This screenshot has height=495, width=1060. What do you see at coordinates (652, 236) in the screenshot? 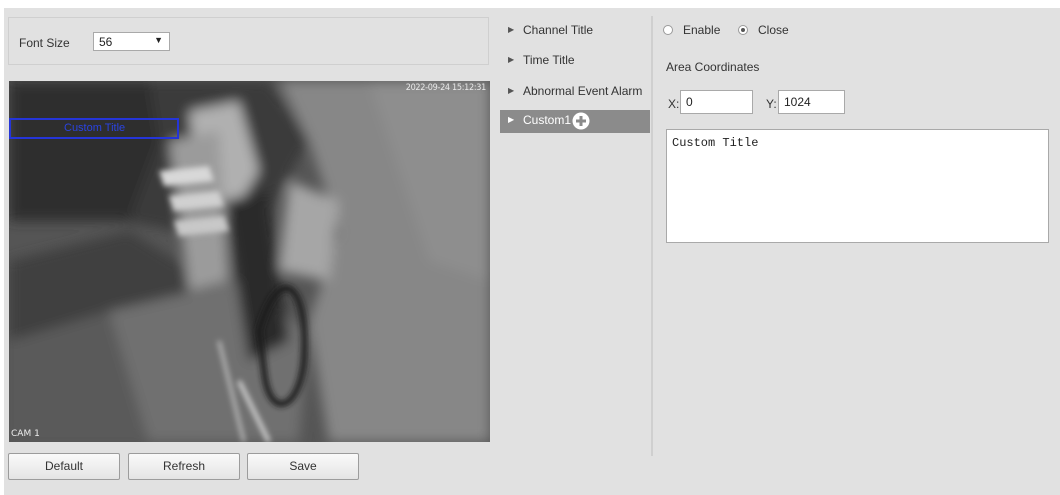
I see `panel-divider` at bounding box center [652, 236].